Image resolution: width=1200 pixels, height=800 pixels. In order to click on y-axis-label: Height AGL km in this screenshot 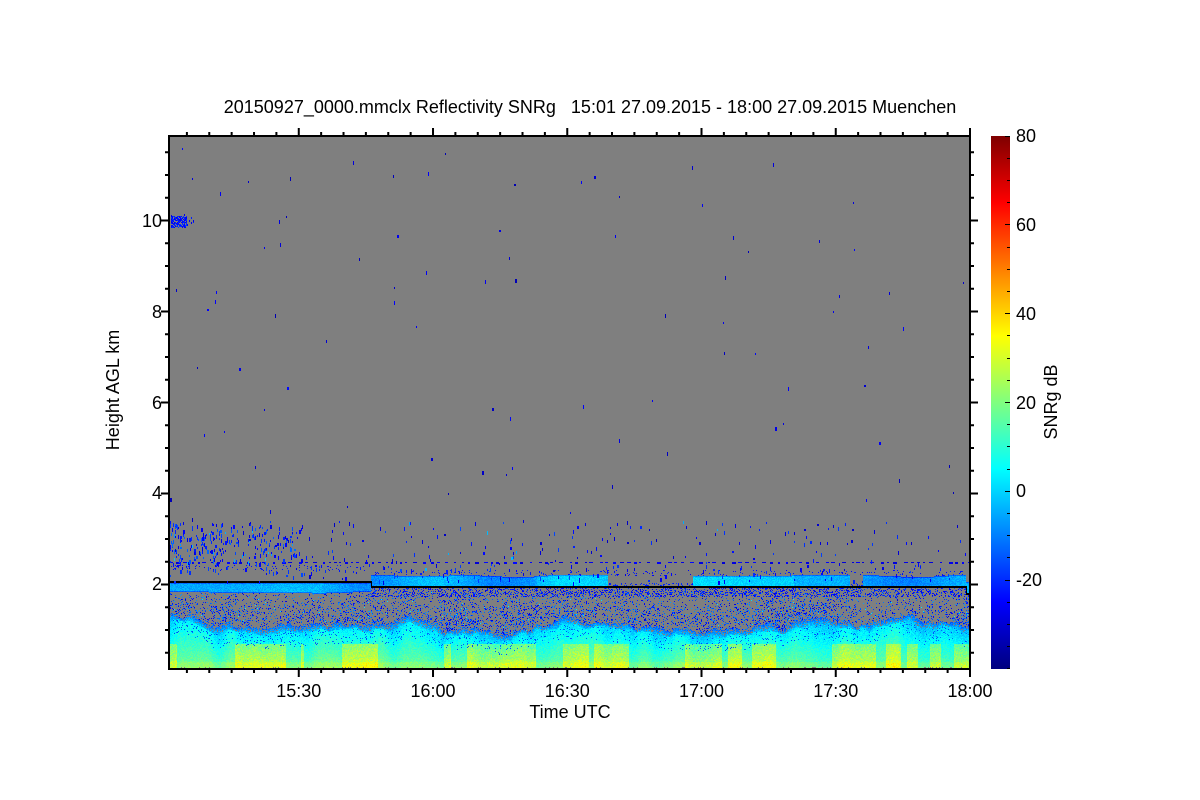, I will do `click(113, 390)`.